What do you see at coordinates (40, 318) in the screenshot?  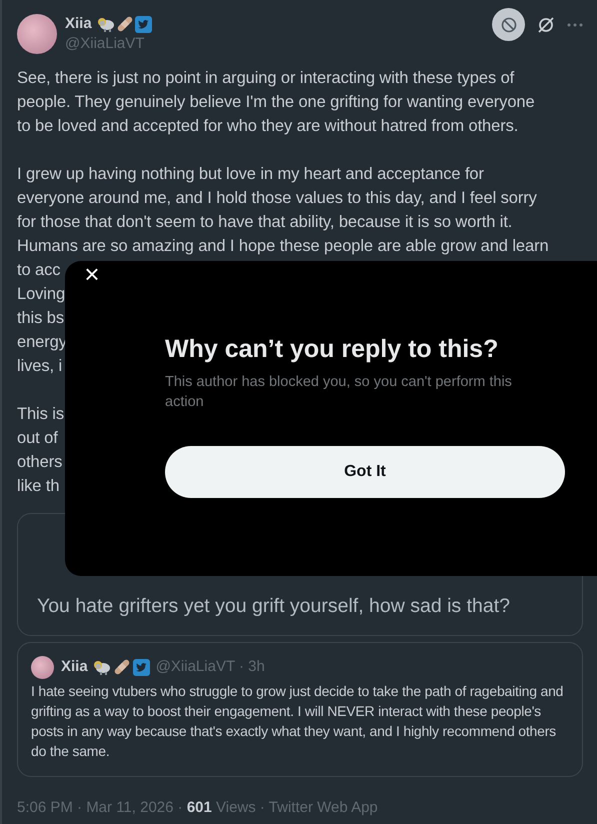 I see `post-text-line: this bs` at bounding box center [40, 318].